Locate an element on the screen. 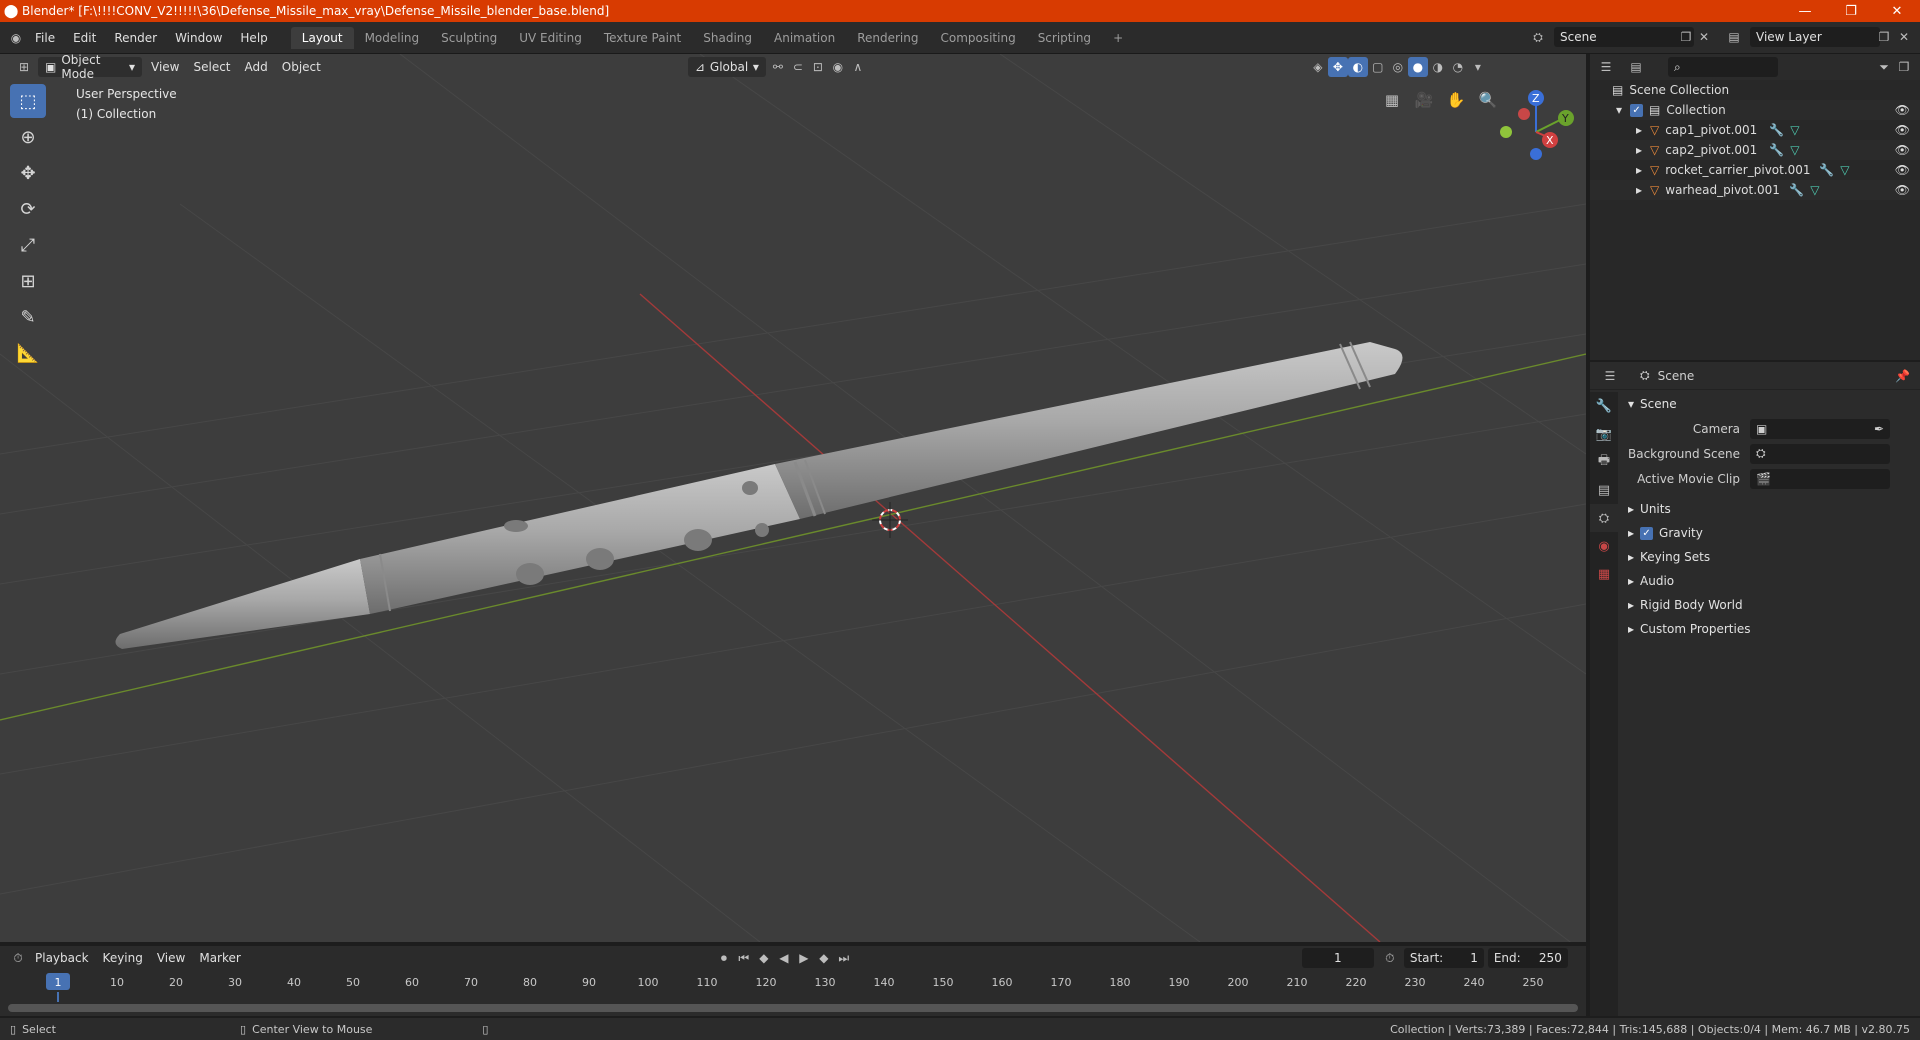  scene-tab-icon: ⛭ is located at coordinates (1604, 518).